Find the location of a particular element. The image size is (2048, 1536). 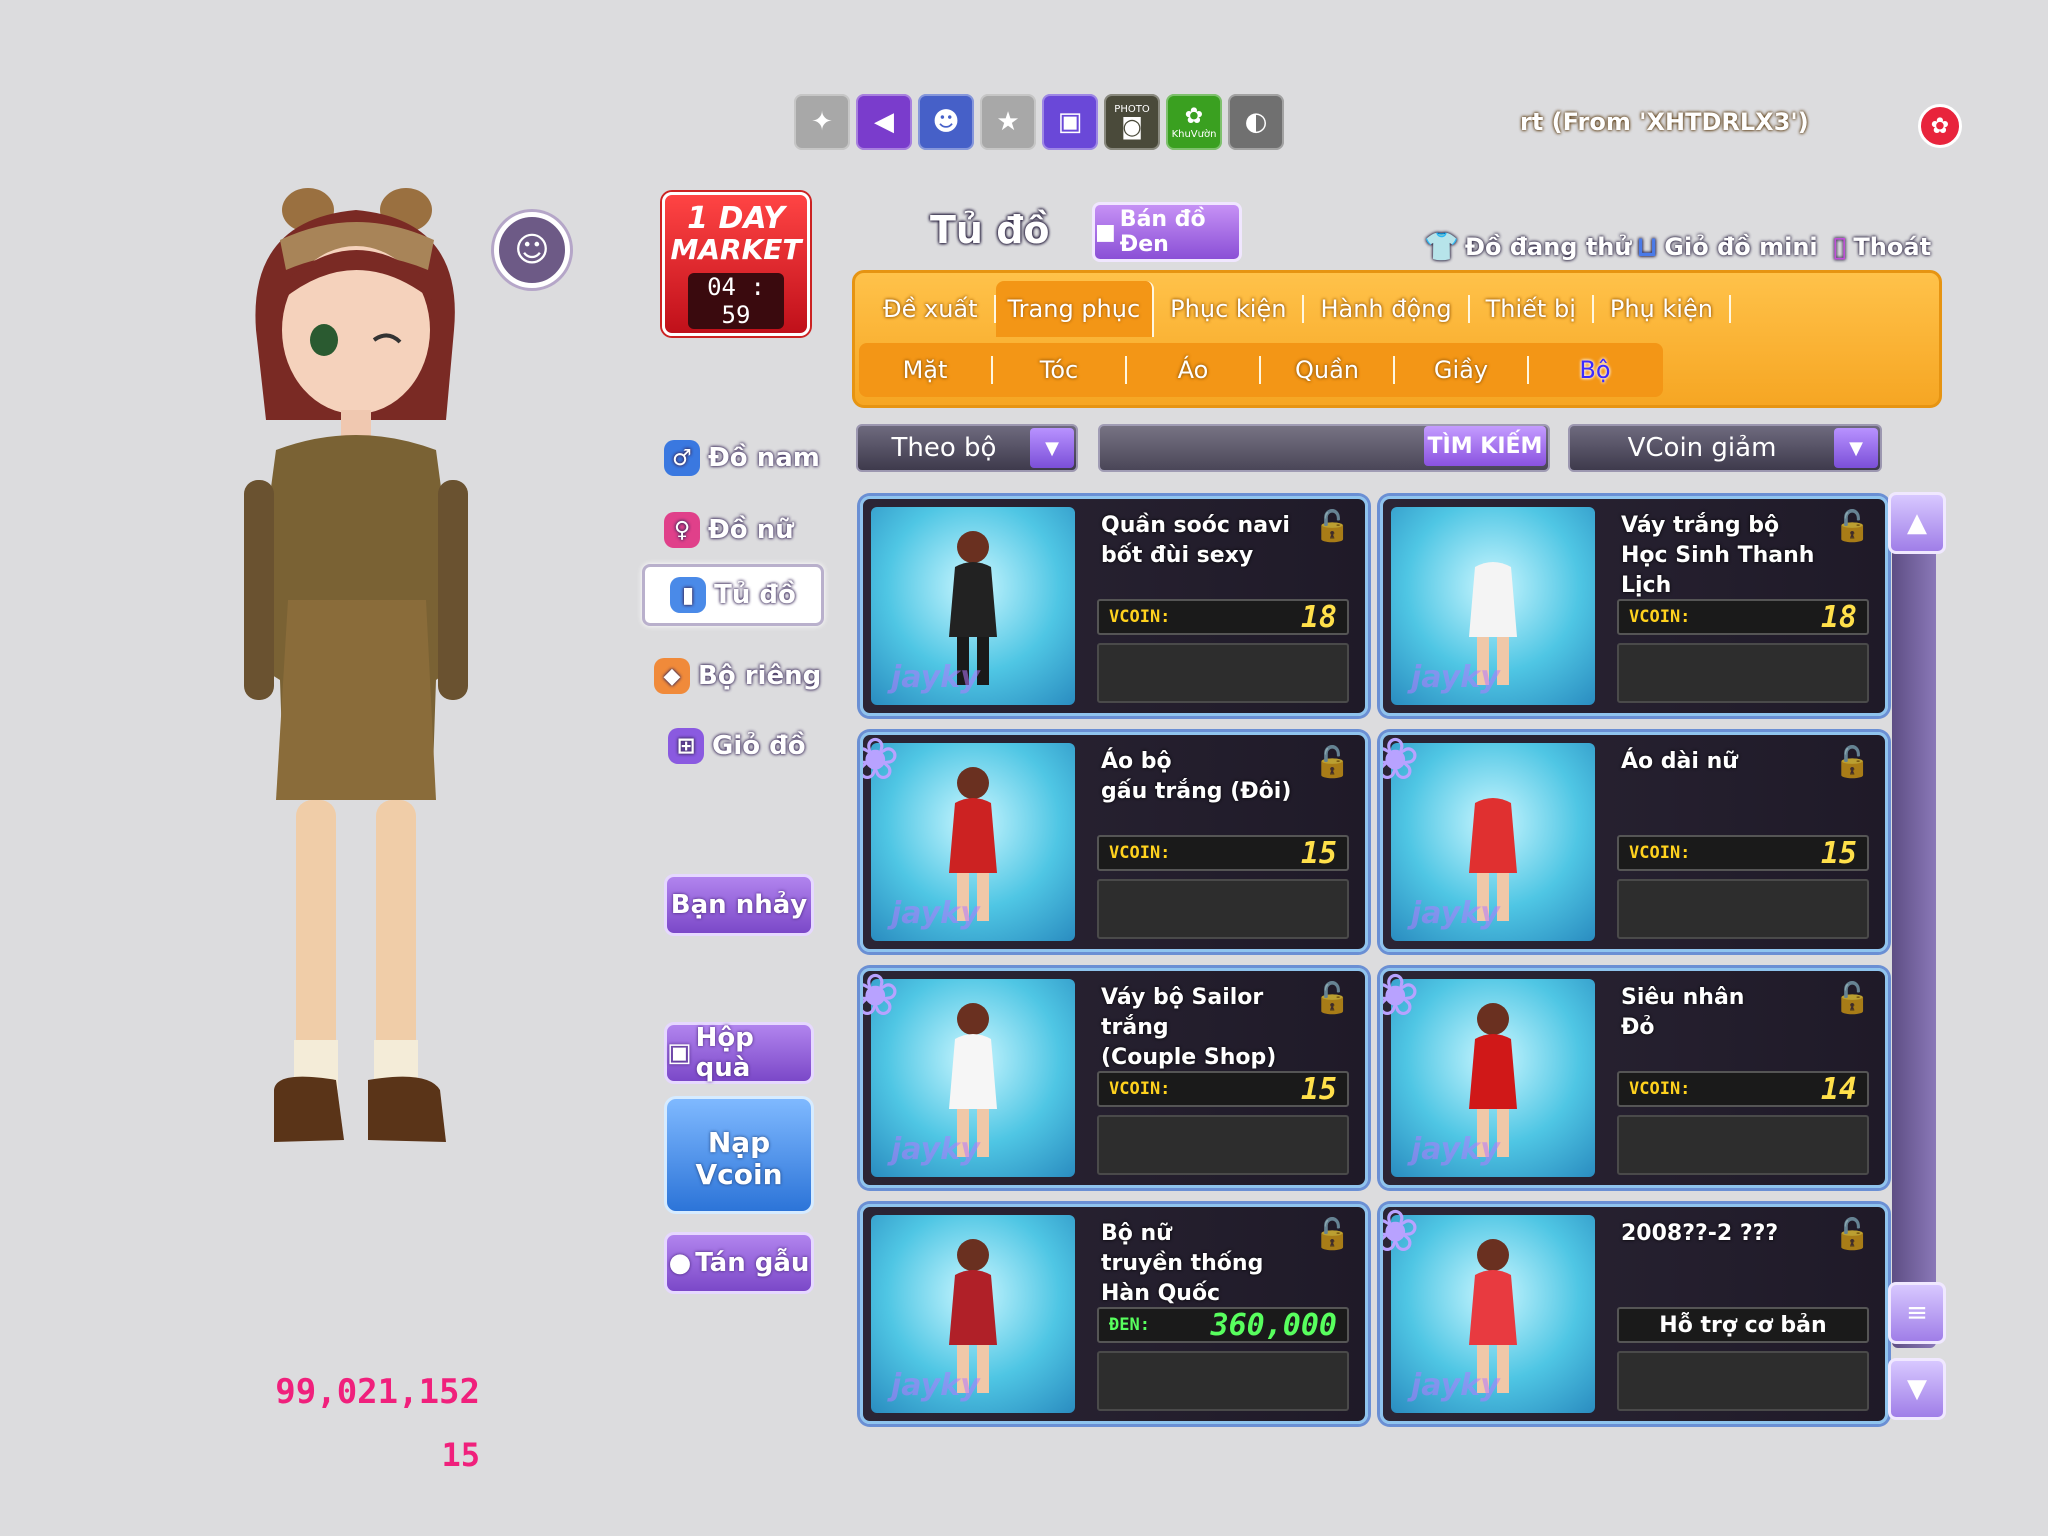

subtab-top: Áo is located at coordinates (1194, 370).